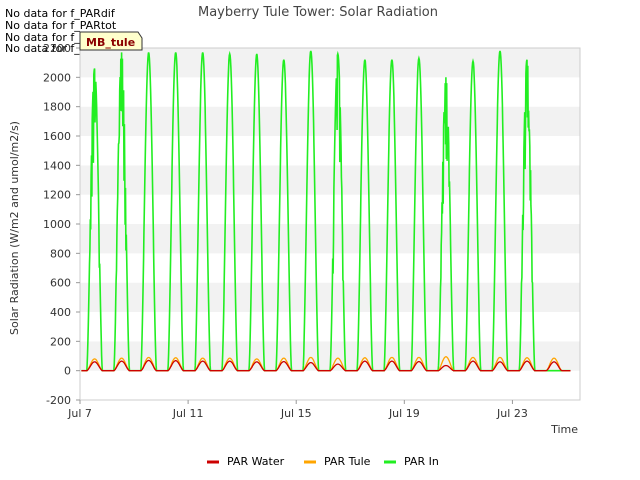 The width and height of the screenshot is (640, 480). Describe the element at coordinates (57, 195) in the screenshot. I see `y-tick-label: 1200` at that location.